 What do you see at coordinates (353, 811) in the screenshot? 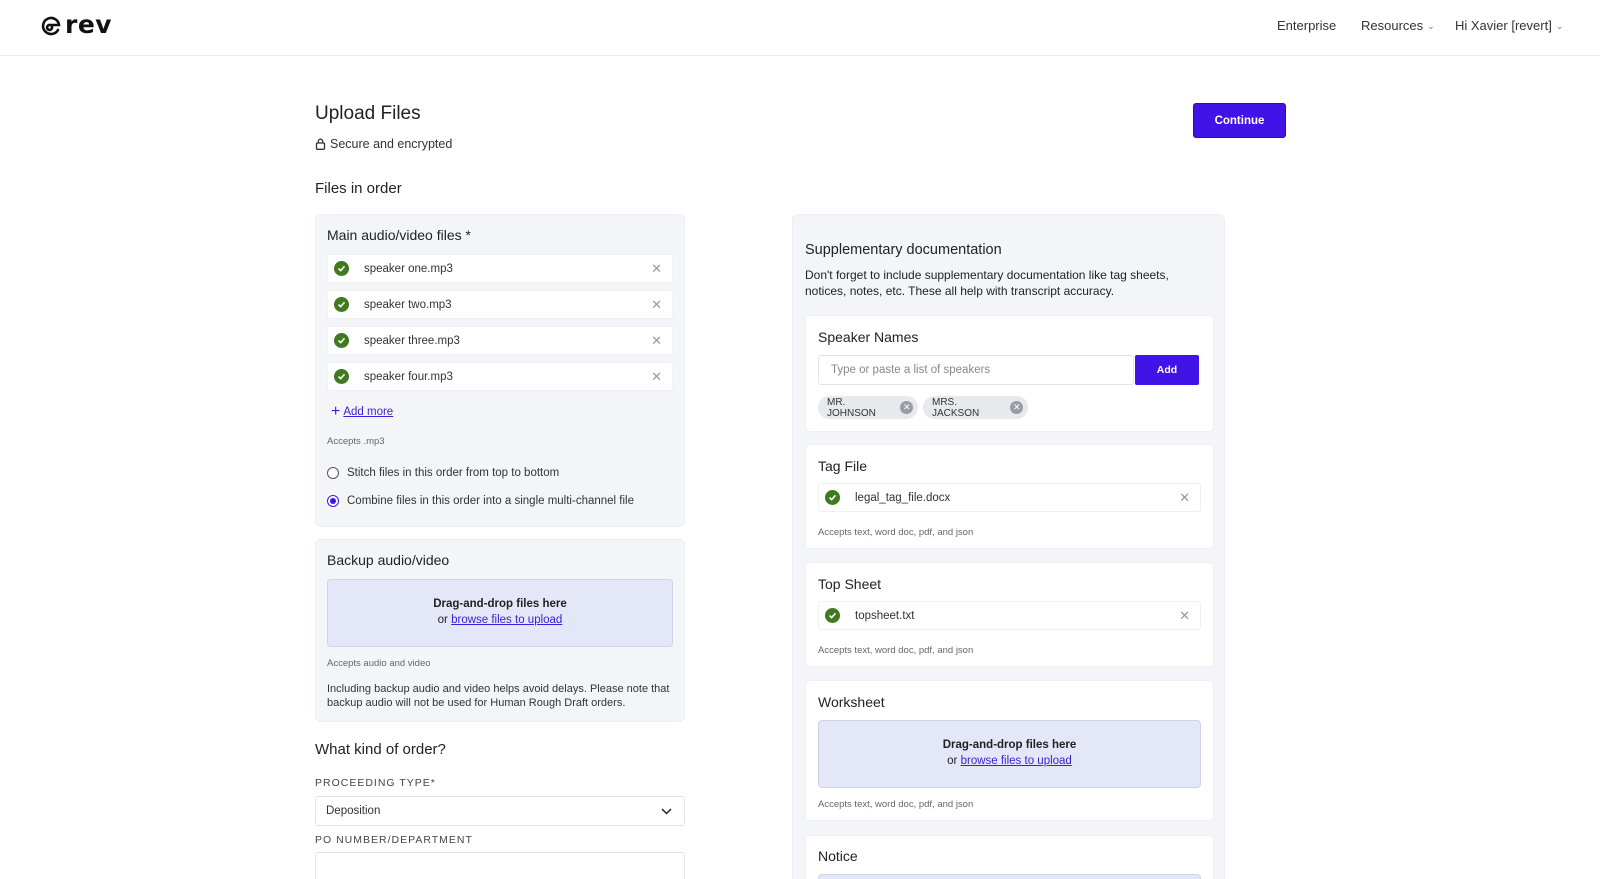
I see `proceeding-type-value: Deposition` at bounding box center [353, 811].